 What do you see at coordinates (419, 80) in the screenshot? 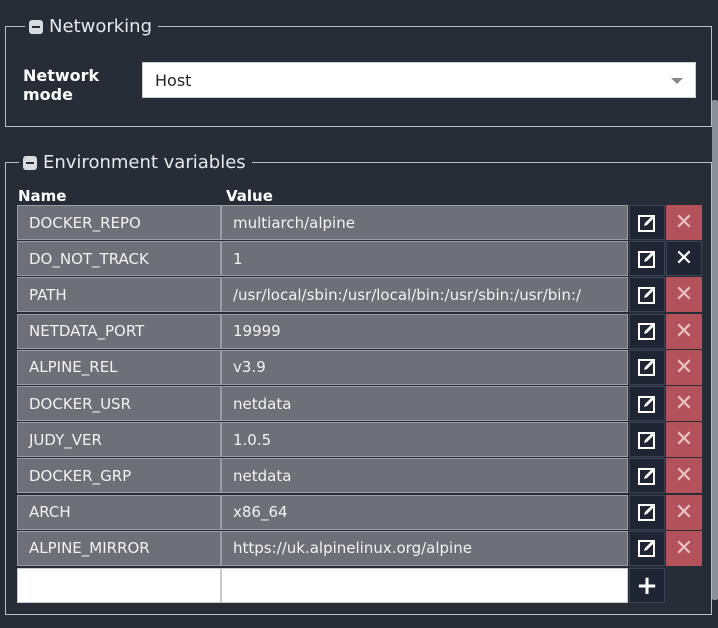
I see `network-mode-select: Host` at bounding box center [419, 80].